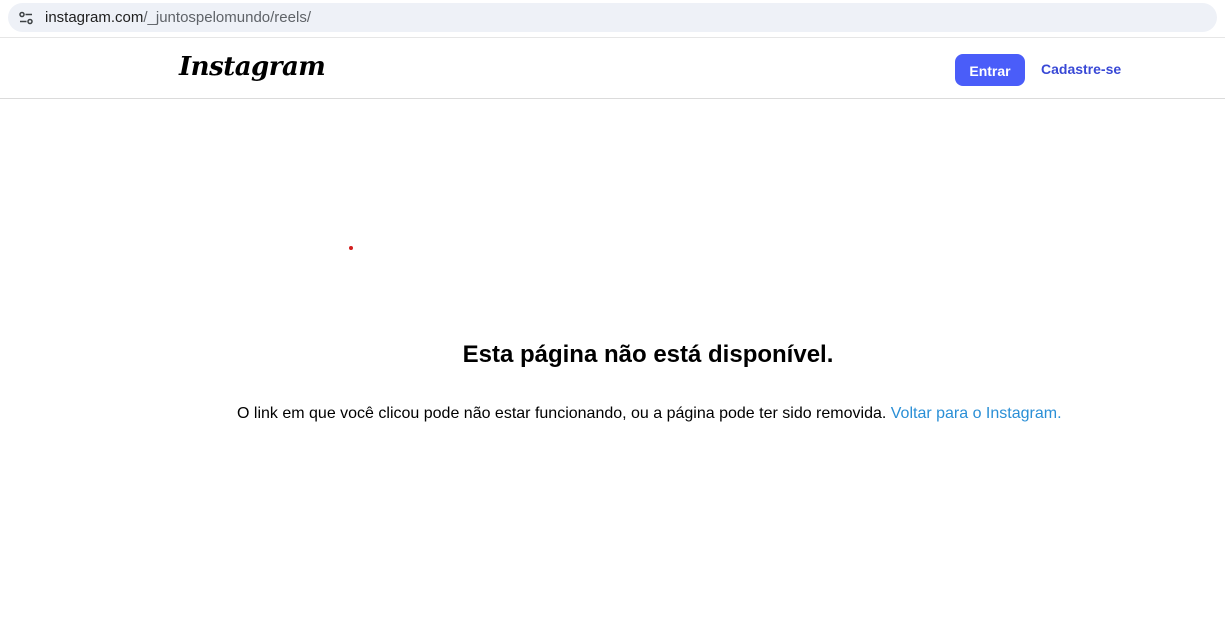 The image size is (1225, 620). I want to click on tune-icon, so click(26, 18).